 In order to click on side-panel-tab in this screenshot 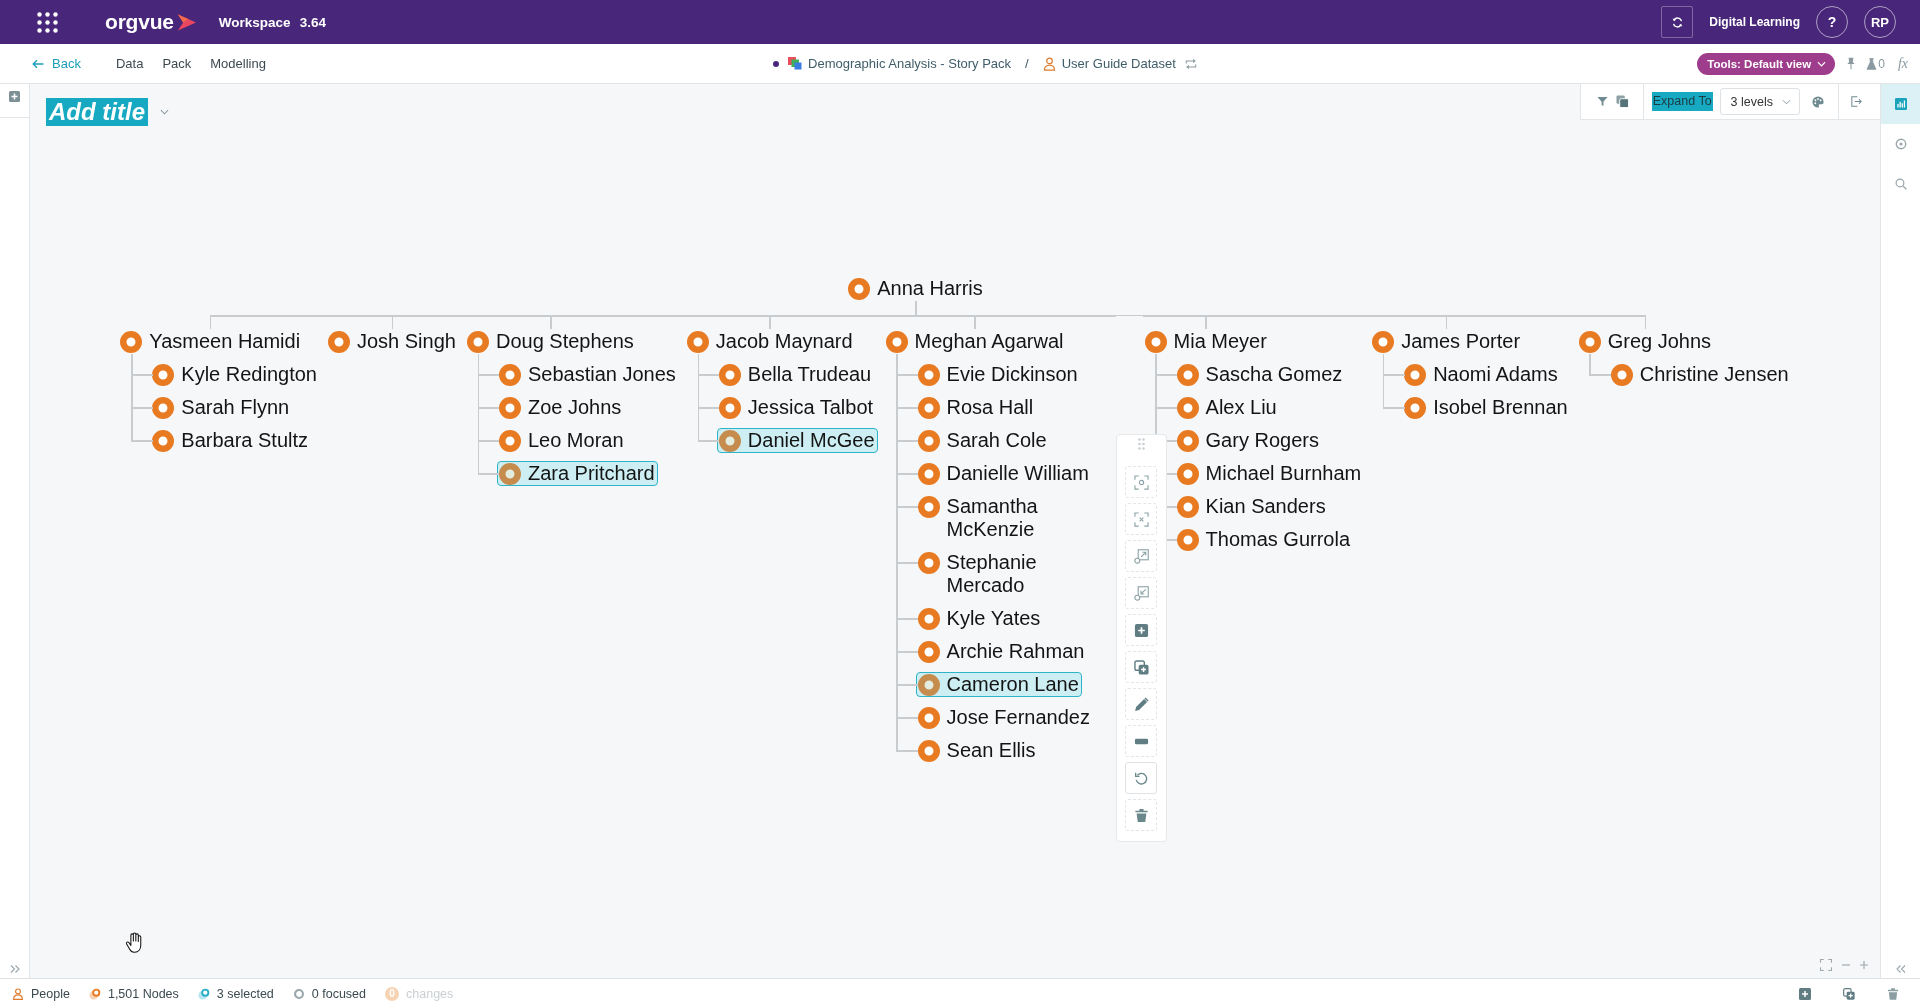, I will do `click(1900, 104)`.